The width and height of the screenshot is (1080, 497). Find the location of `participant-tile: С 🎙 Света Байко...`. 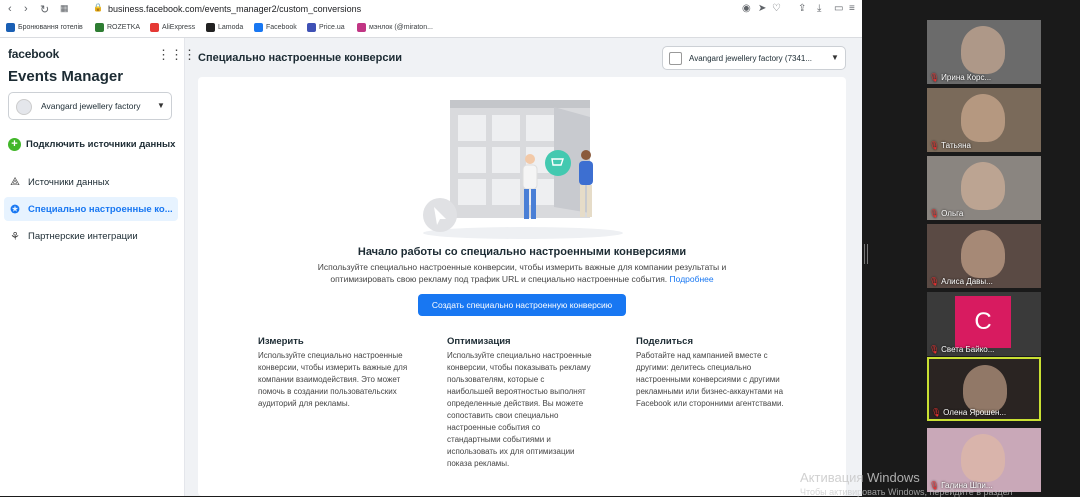

participant-tile: С 🎙 Света Байко... is located at coordinates (984, 324).